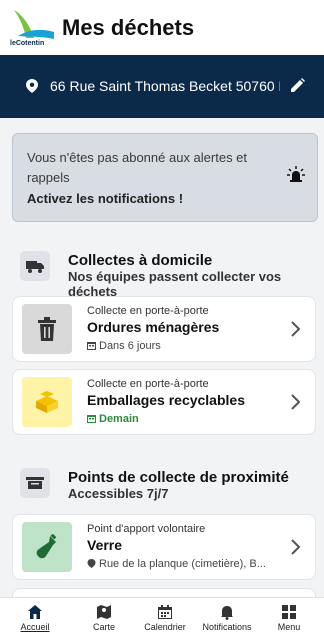  Describe the element at coordinates (35, 612) in the screenshot. I see `home-icon` at that location.